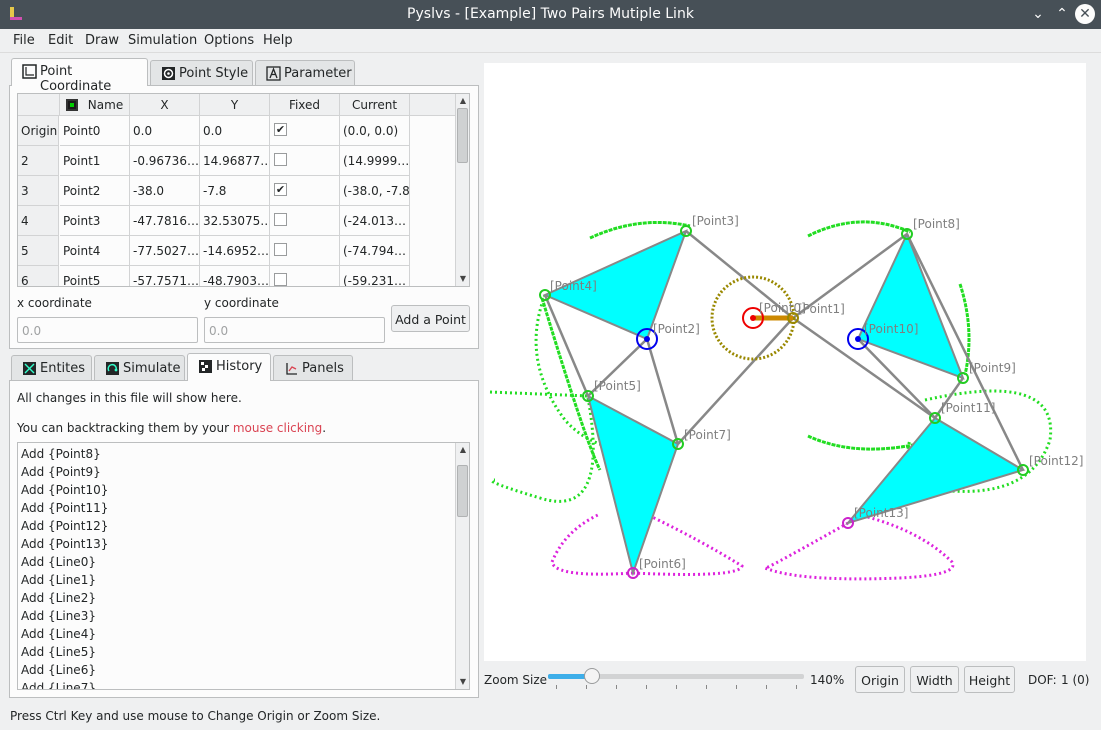 This screenshot has width=1101, height=730. I want to click on table-scrollbar: ▲ ▼, so click(462, 190).